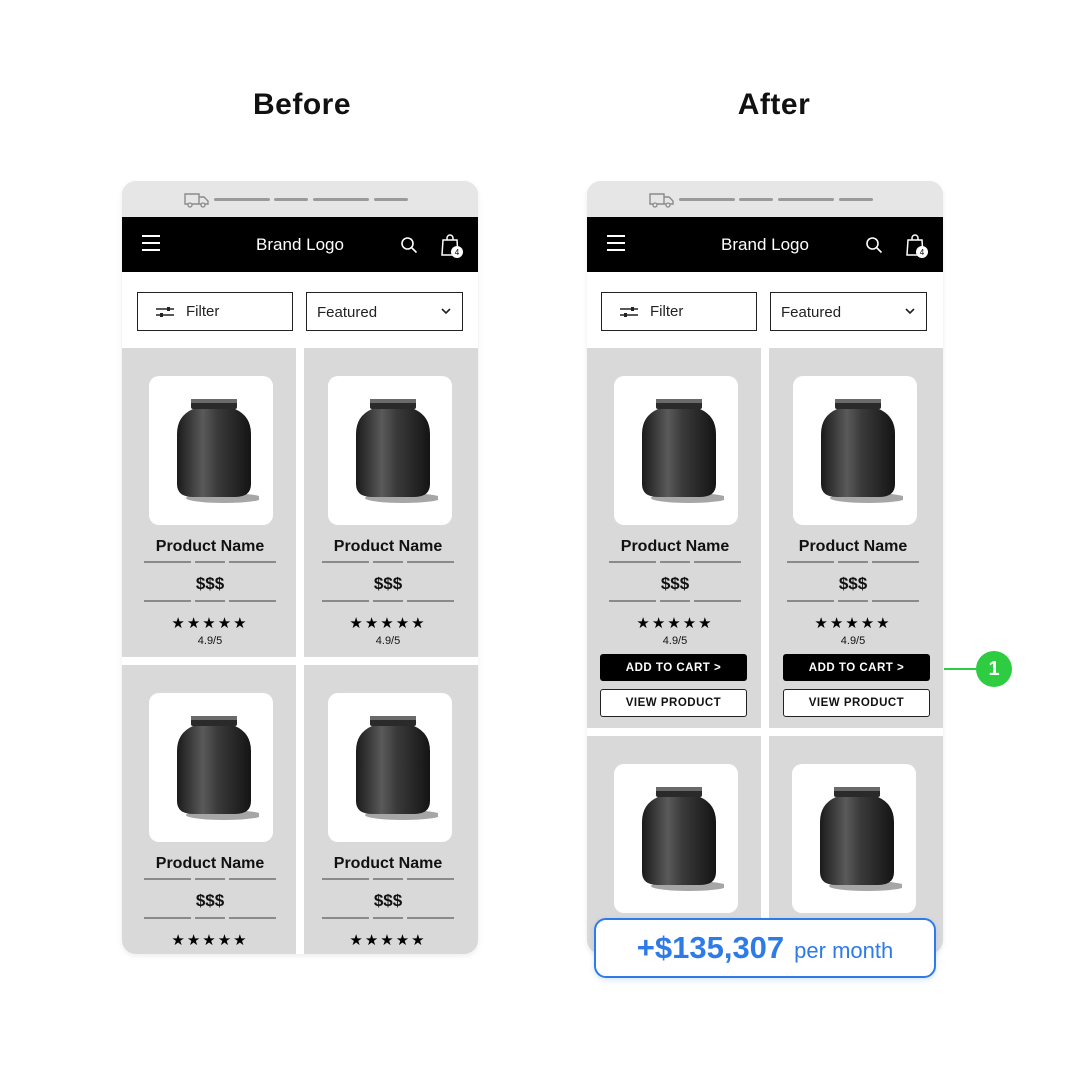  Describe the element at coordinates (667, 311) in the screenshot. I see `filter-label: Filter` at that location.